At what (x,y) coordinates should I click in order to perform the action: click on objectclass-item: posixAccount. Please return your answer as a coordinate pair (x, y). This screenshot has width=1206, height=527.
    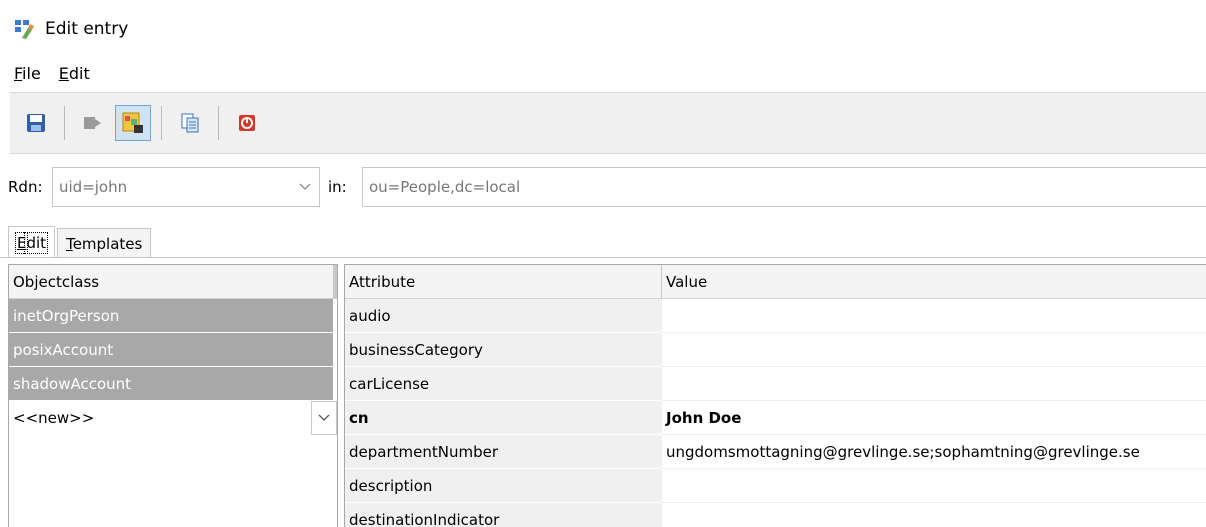
    Looking at the image, I should click on (171, 349).